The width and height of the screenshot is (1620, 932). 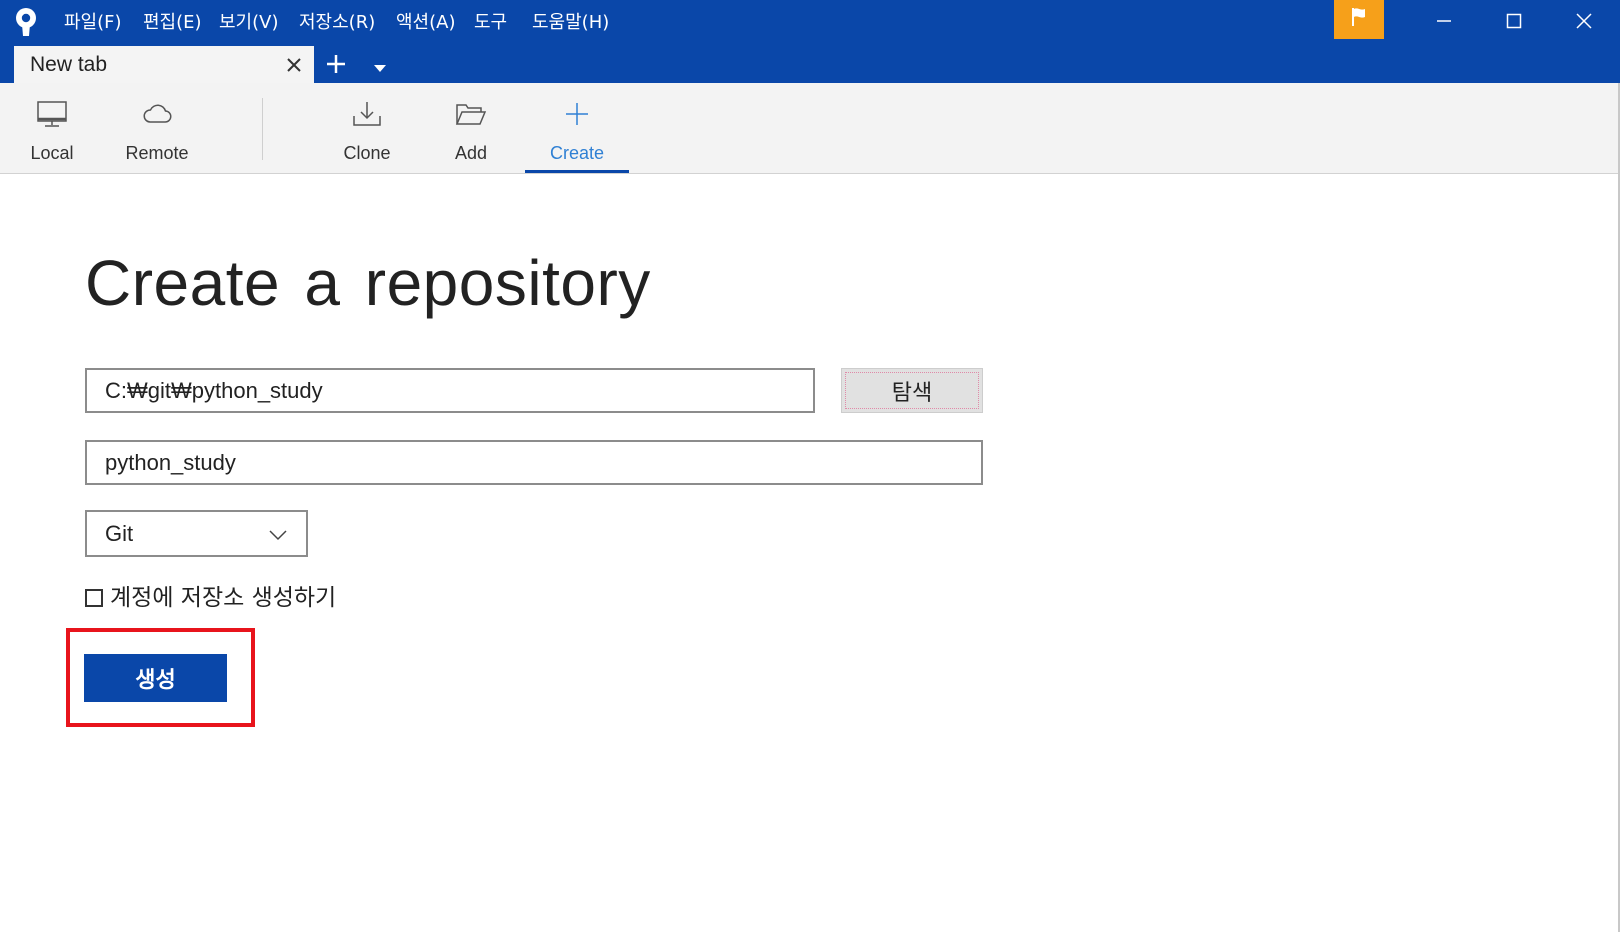 I want to click on caret-down-icon, so click(x=380, y=66).